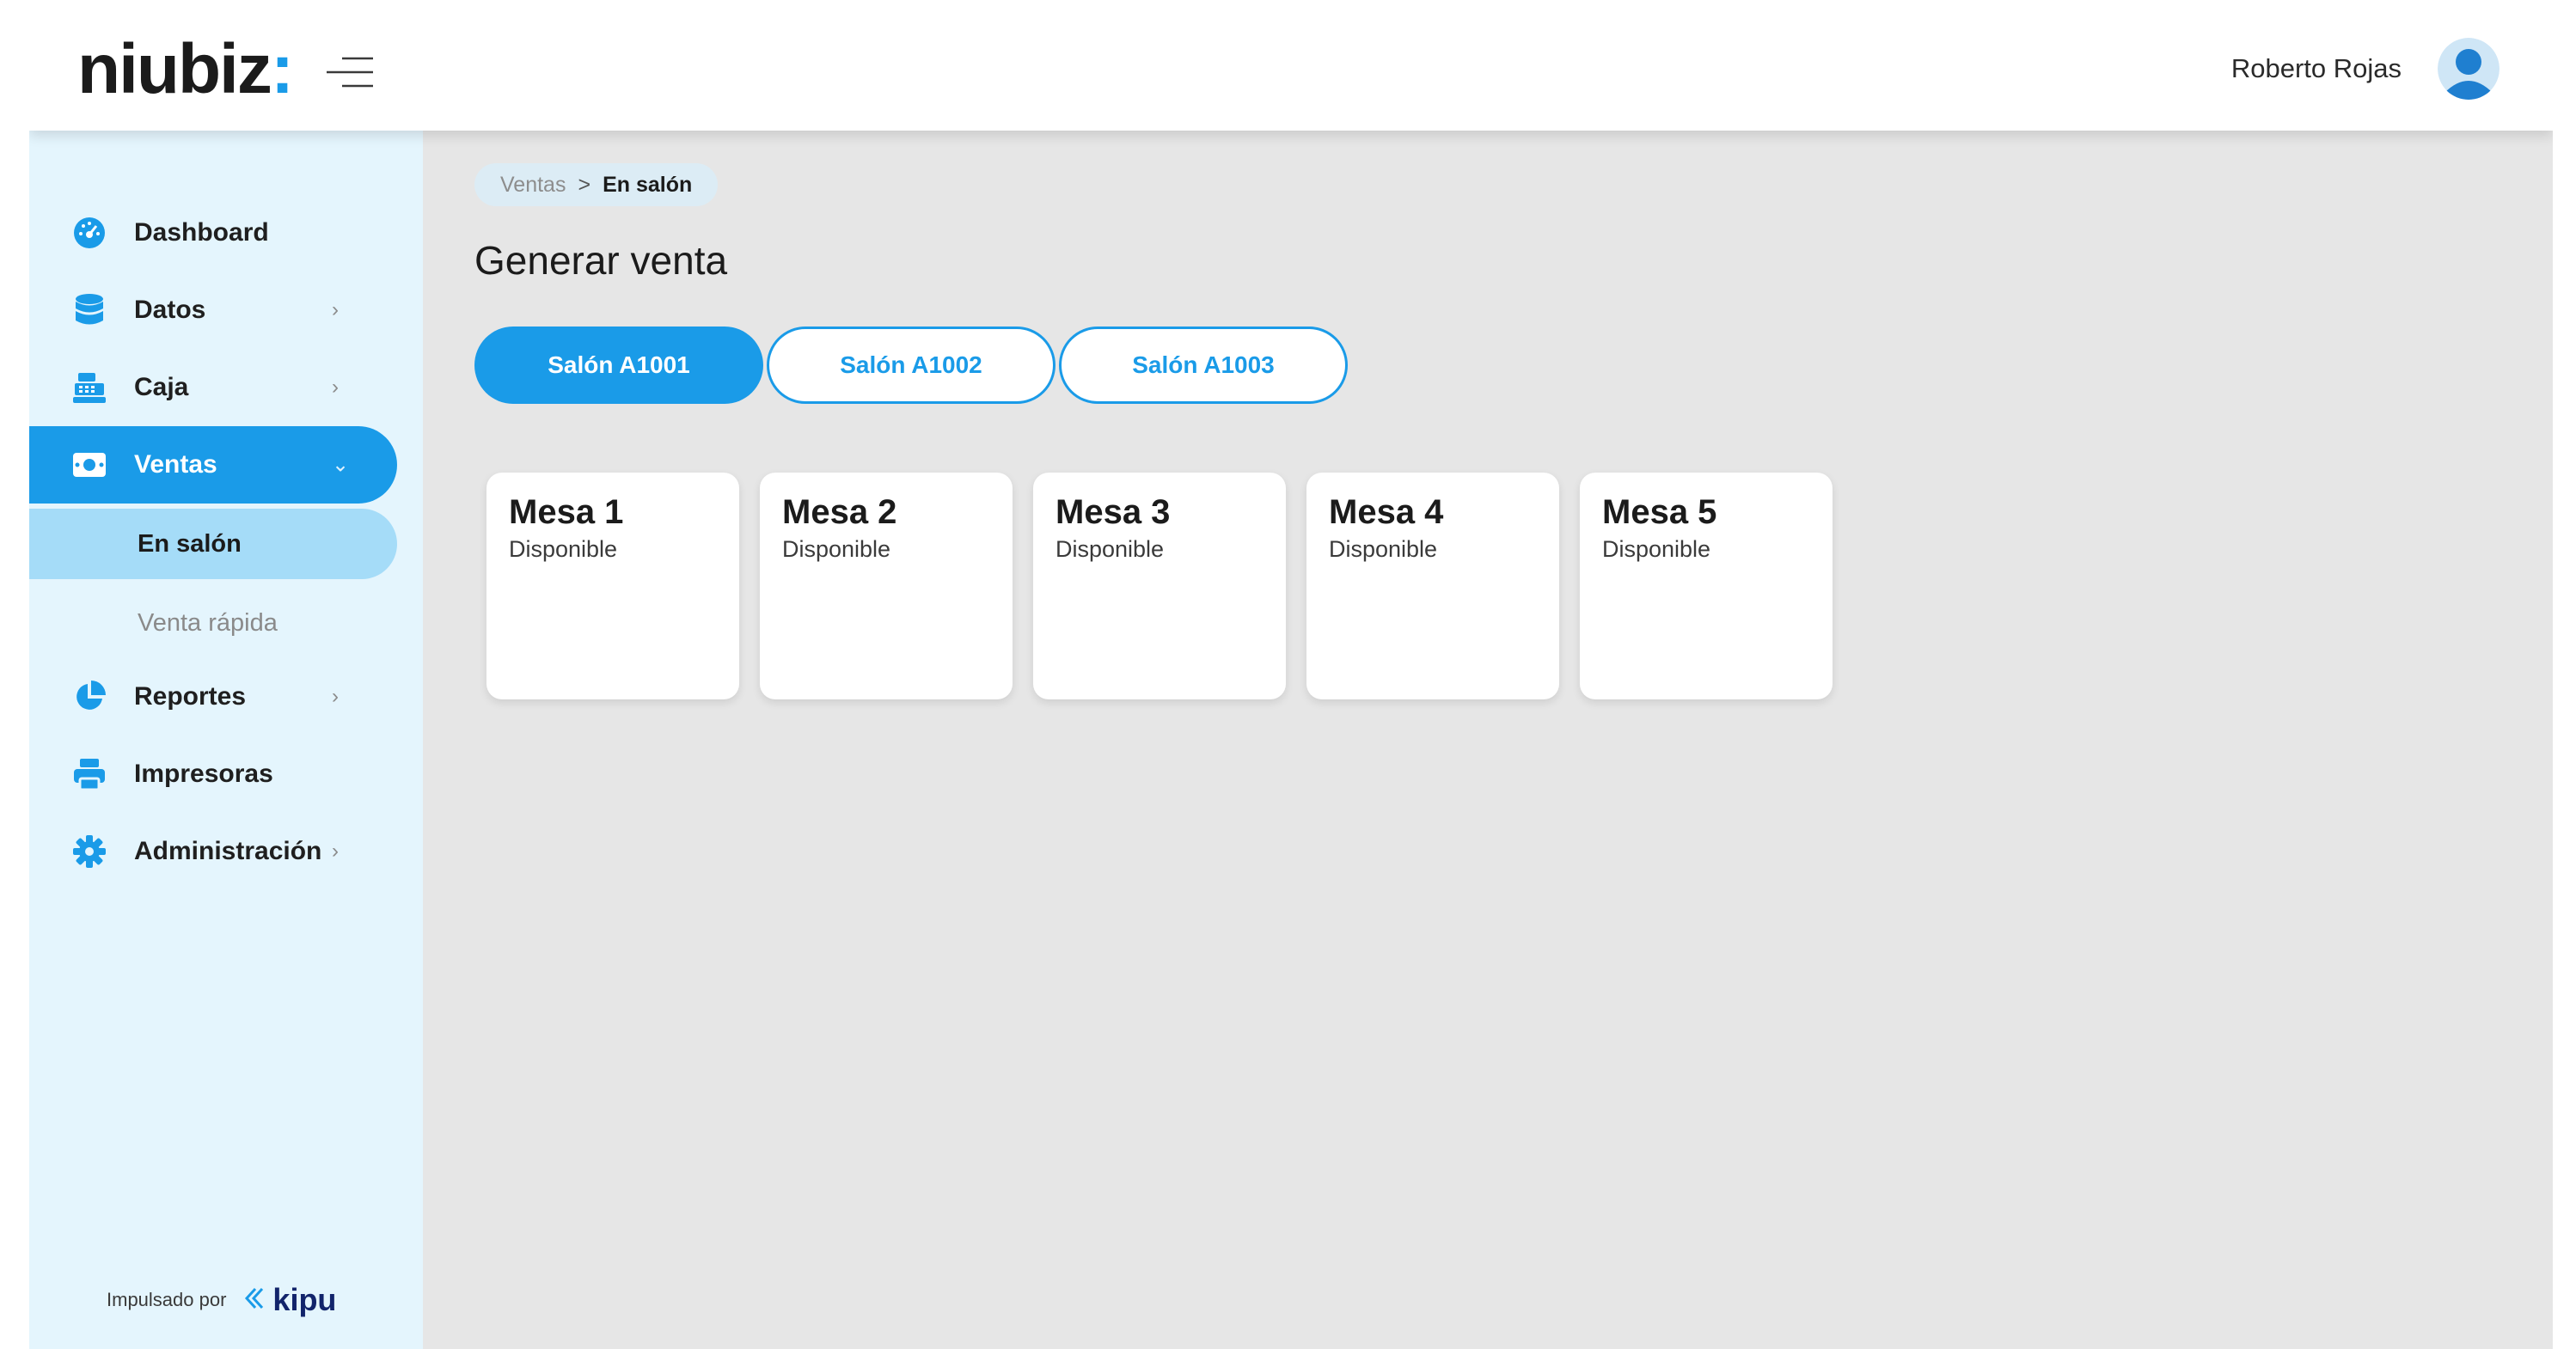  Describe the element at coordinates (89, 388) in the screenshot. I see `cash-register-icon` at that location.